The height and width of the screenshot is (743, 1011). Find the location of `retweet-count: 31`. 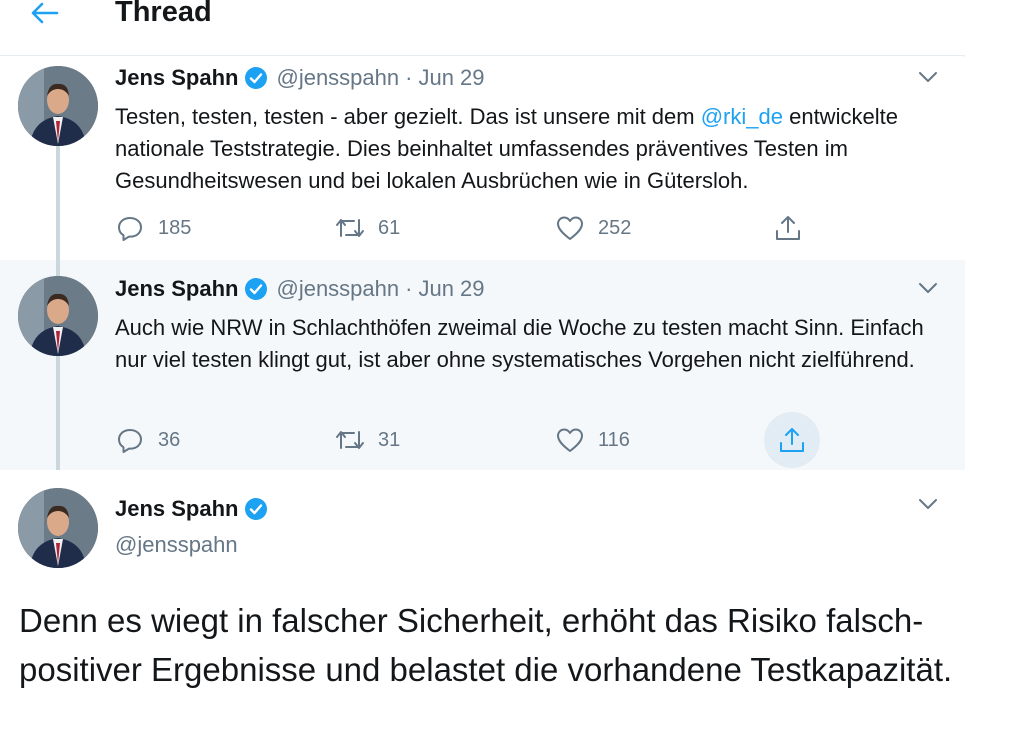

retweet-count: 31 is located at coordinates (389, 439).